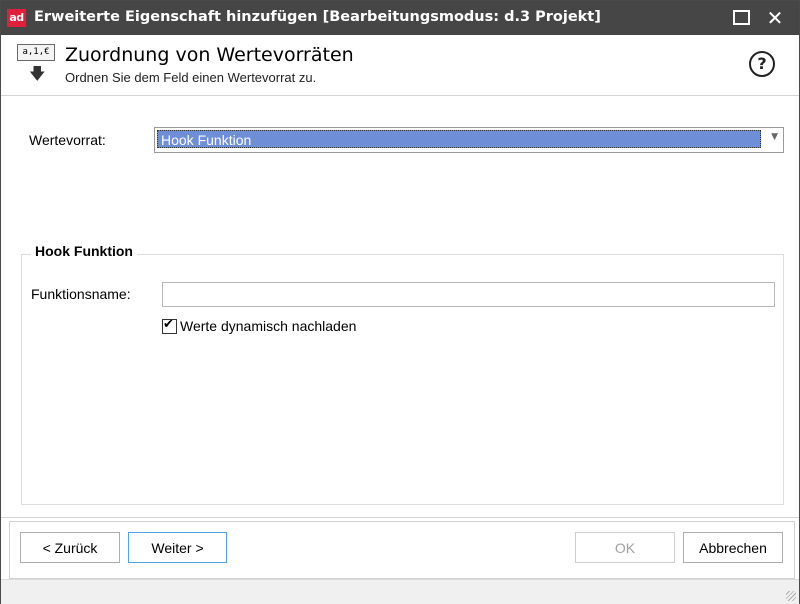 This screenshot has height=604, width=800. I want to click on arrow-down-icon: 🡇, so click(37, 73).